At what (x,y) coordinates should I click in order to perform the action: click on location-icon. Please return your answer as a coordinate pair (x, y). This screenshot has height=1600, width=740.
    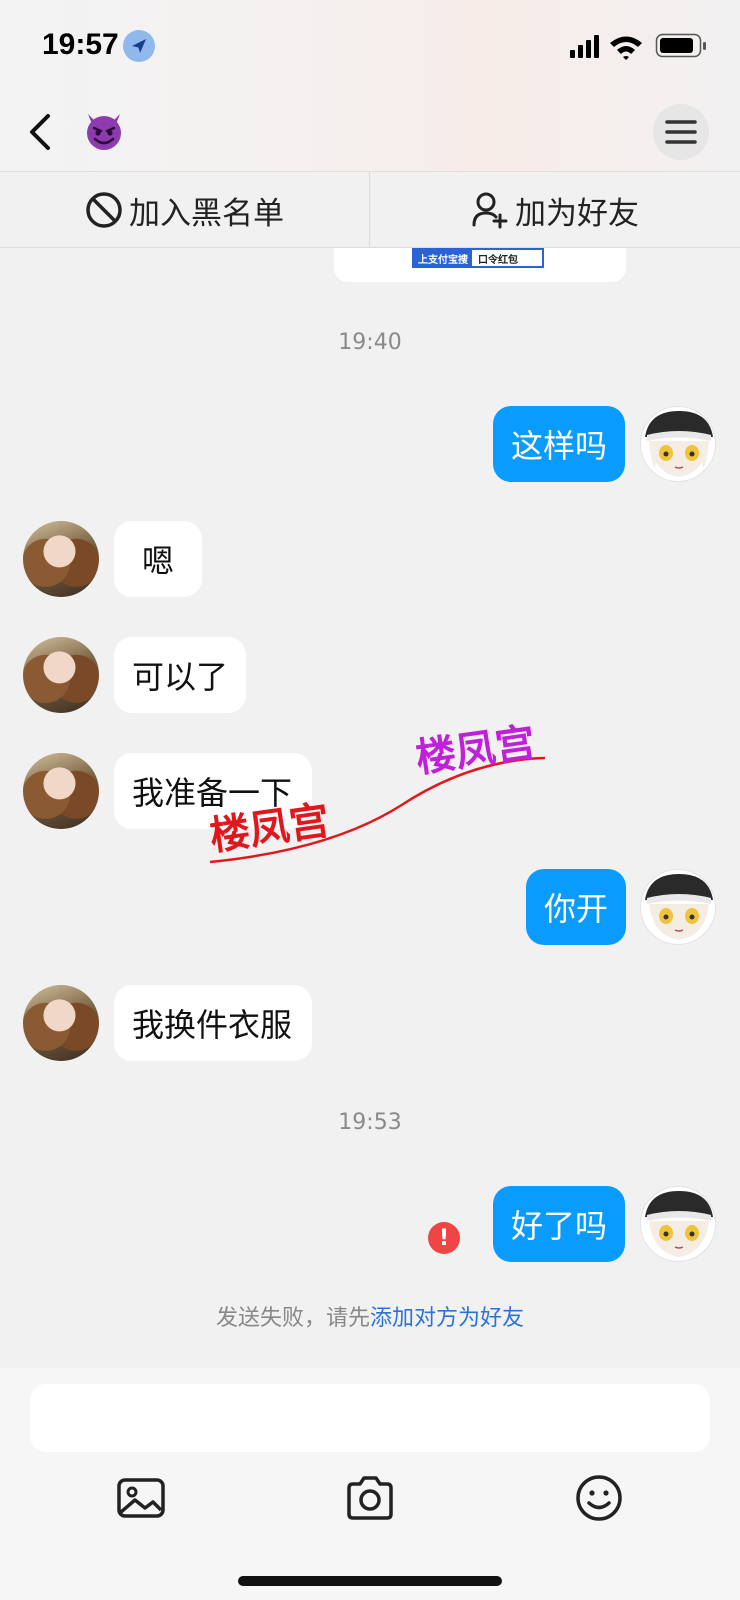
    Looking at the image, I should click on (139, 46).